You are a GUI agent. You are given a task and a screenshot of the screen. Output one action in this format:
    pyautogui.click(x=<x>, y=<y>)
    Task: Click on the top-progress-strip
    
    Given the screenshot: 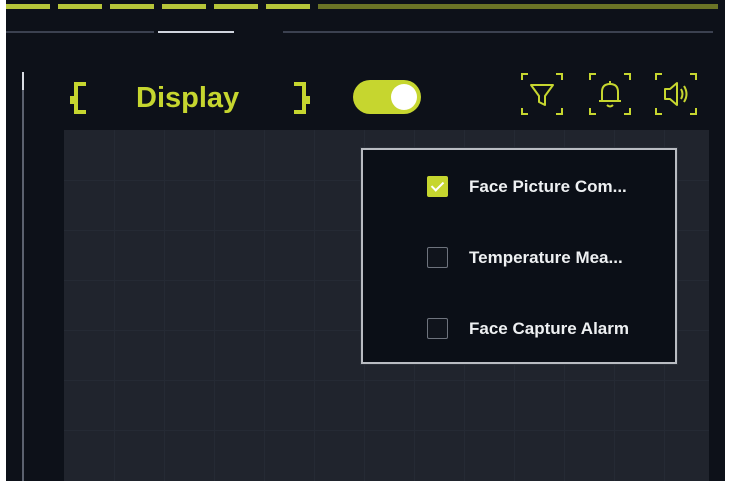 What is the action you would take?
    pyautogui.click(x=365, y=6)
    